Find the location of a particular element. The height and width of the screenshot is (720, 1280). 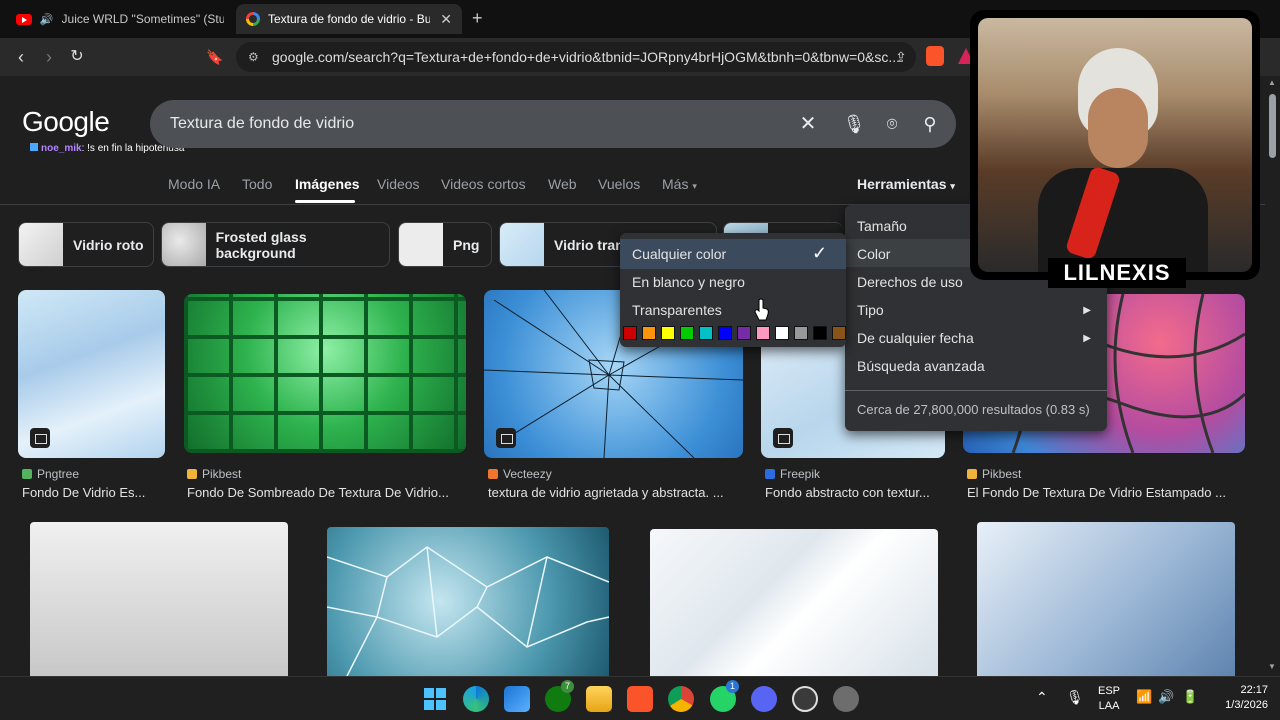

language-indicator: ESP LAA is located at coordinates (1109, 698).